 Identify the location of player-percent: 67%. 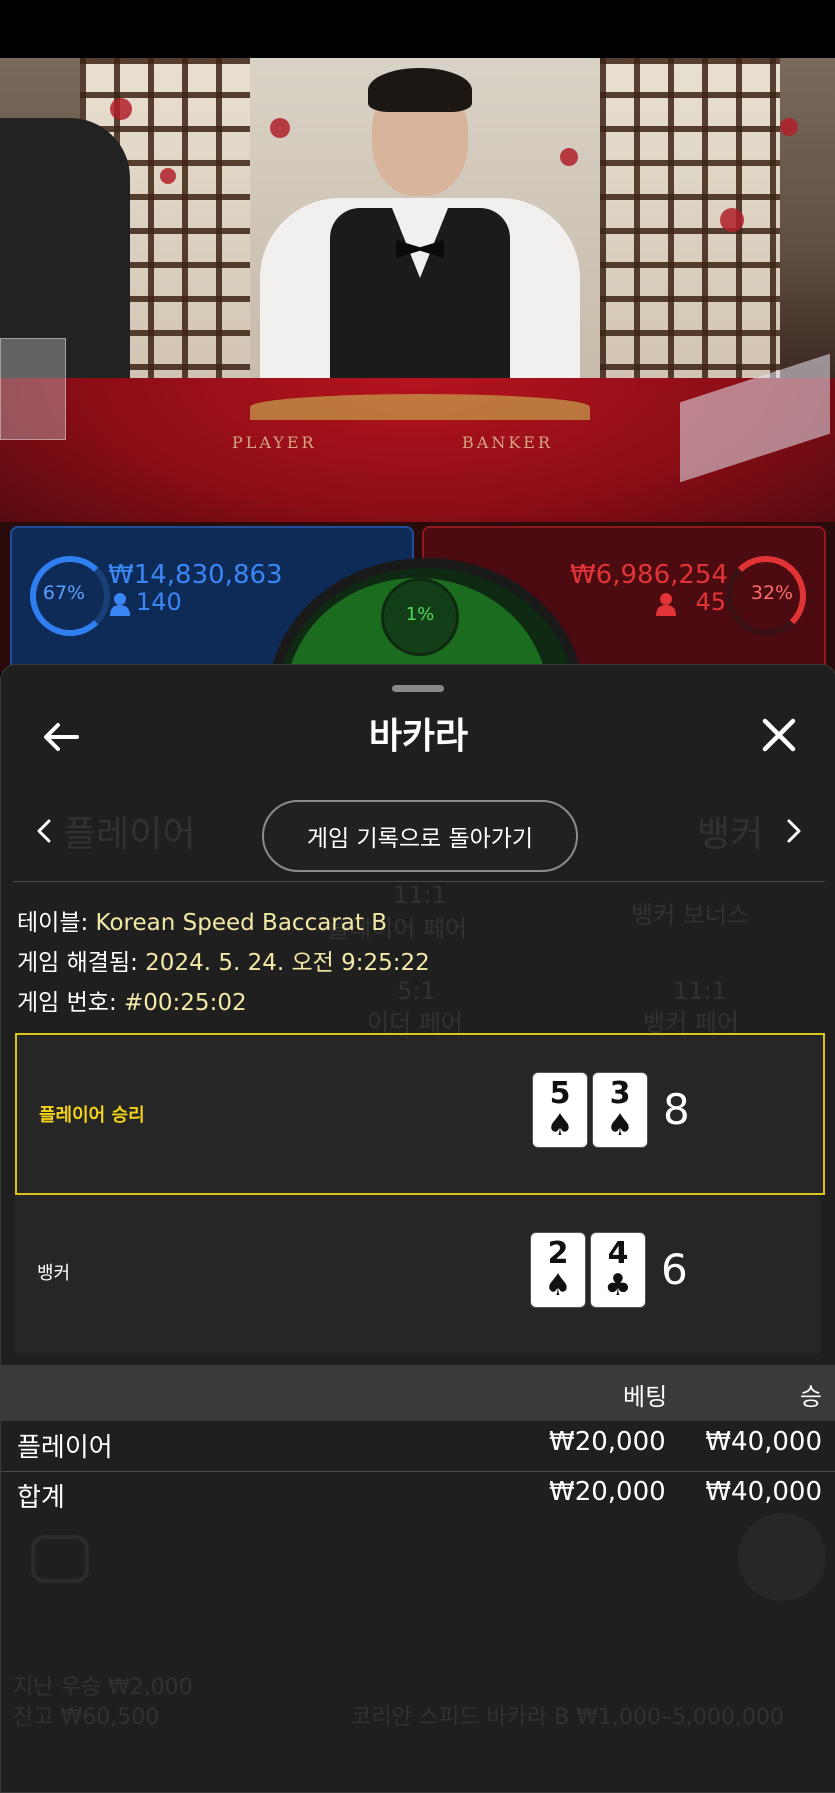
(64, 593).